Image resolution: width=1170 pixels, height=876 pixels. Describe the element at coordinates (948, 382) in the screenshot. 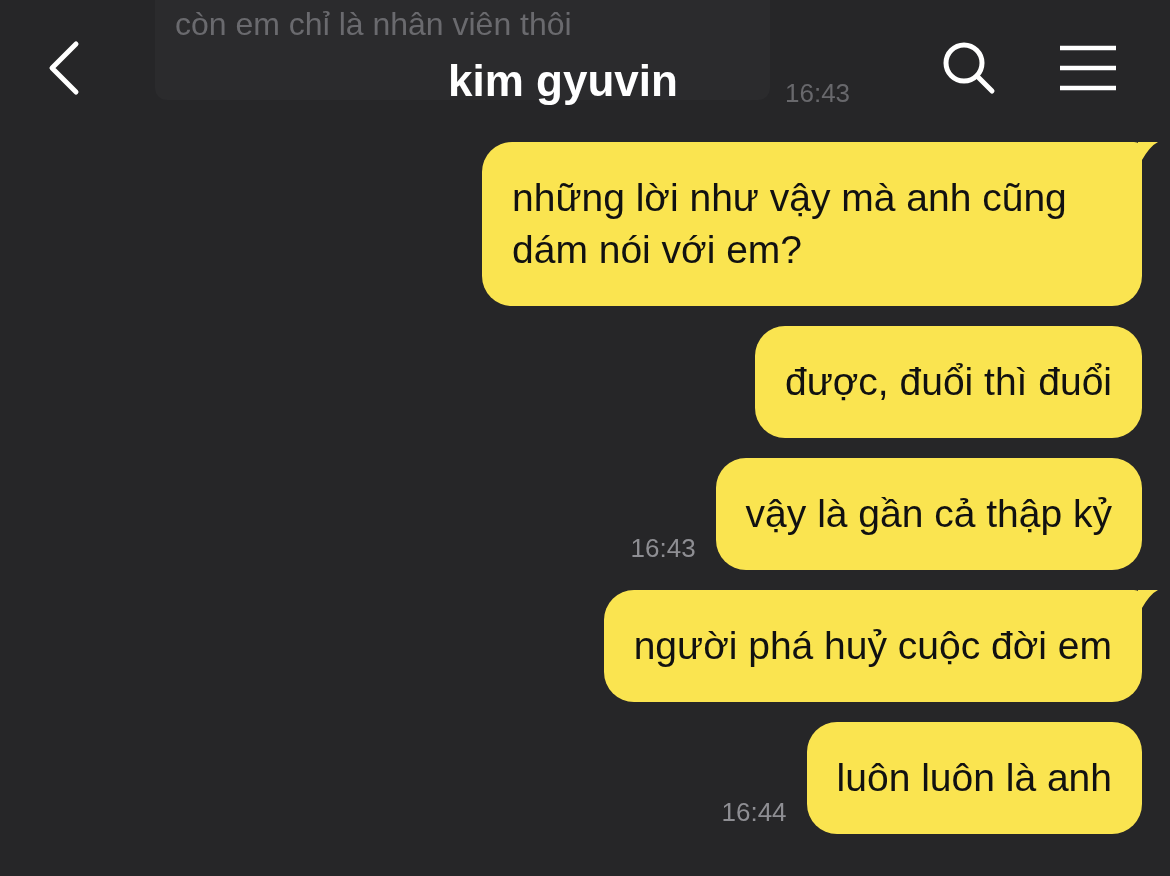

I see `message-bubble: được, đuổi thì đuổi` at that location.